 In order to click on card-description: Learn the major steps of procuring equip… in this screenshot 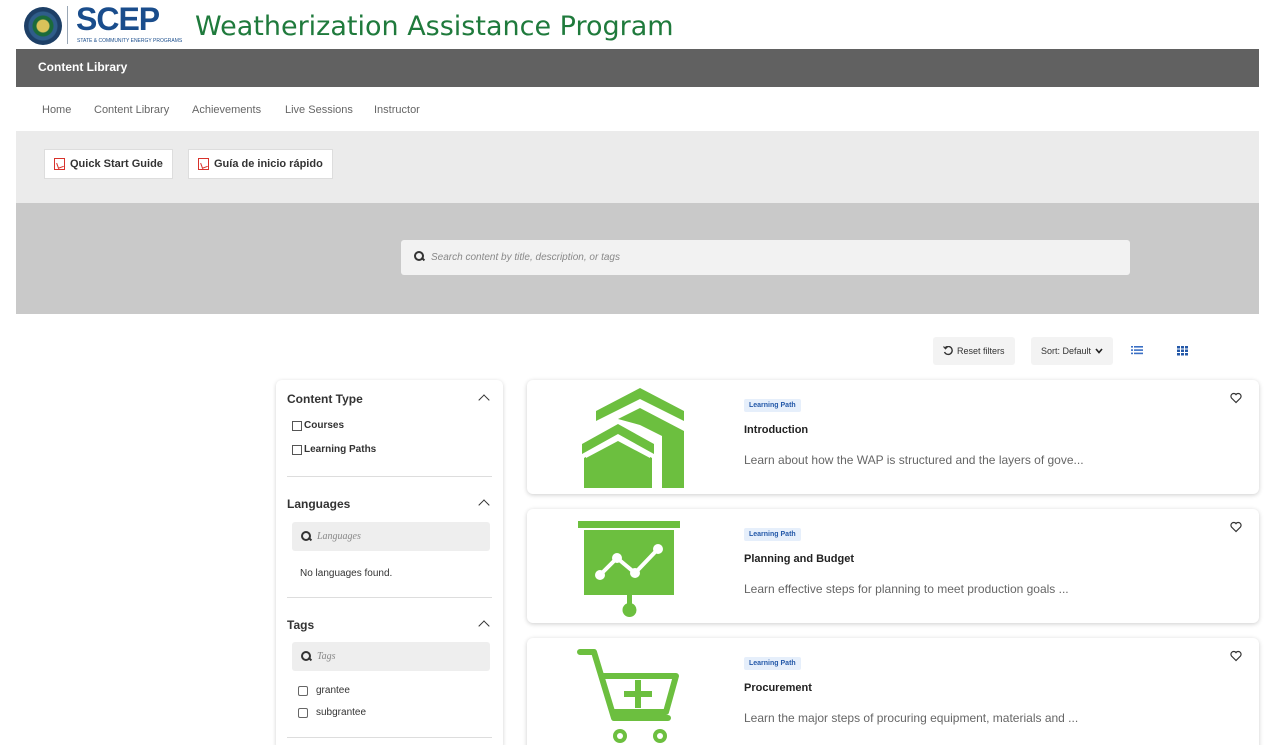, I will do `click(911, 718)`.